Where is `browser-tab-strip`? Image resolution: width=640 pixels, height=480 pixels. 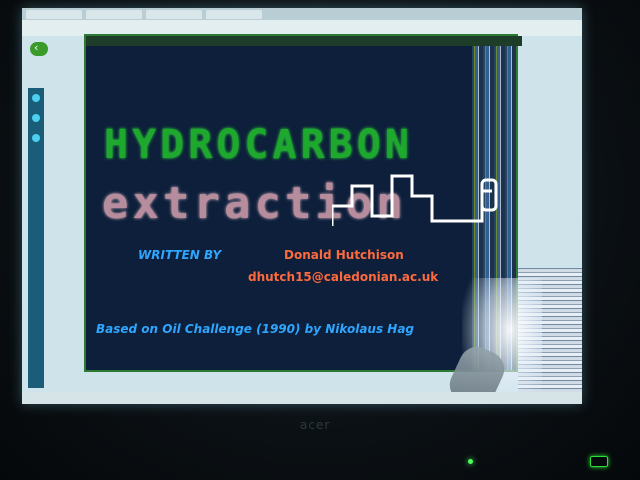
browser-tab-strip is located at coordinates (302, 14).